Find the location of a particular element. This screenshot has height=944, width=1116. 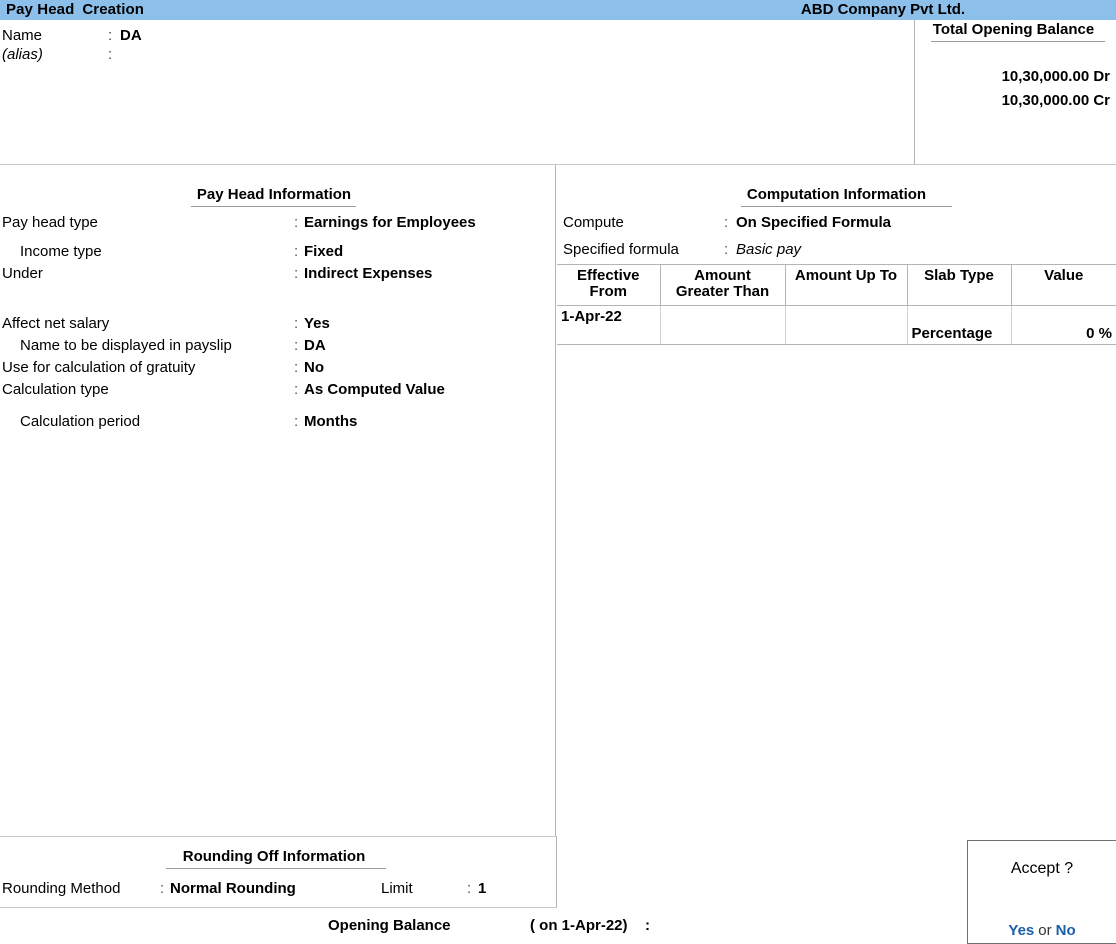

rounding-limit-value: 1 is located at coordinates (482, 888).